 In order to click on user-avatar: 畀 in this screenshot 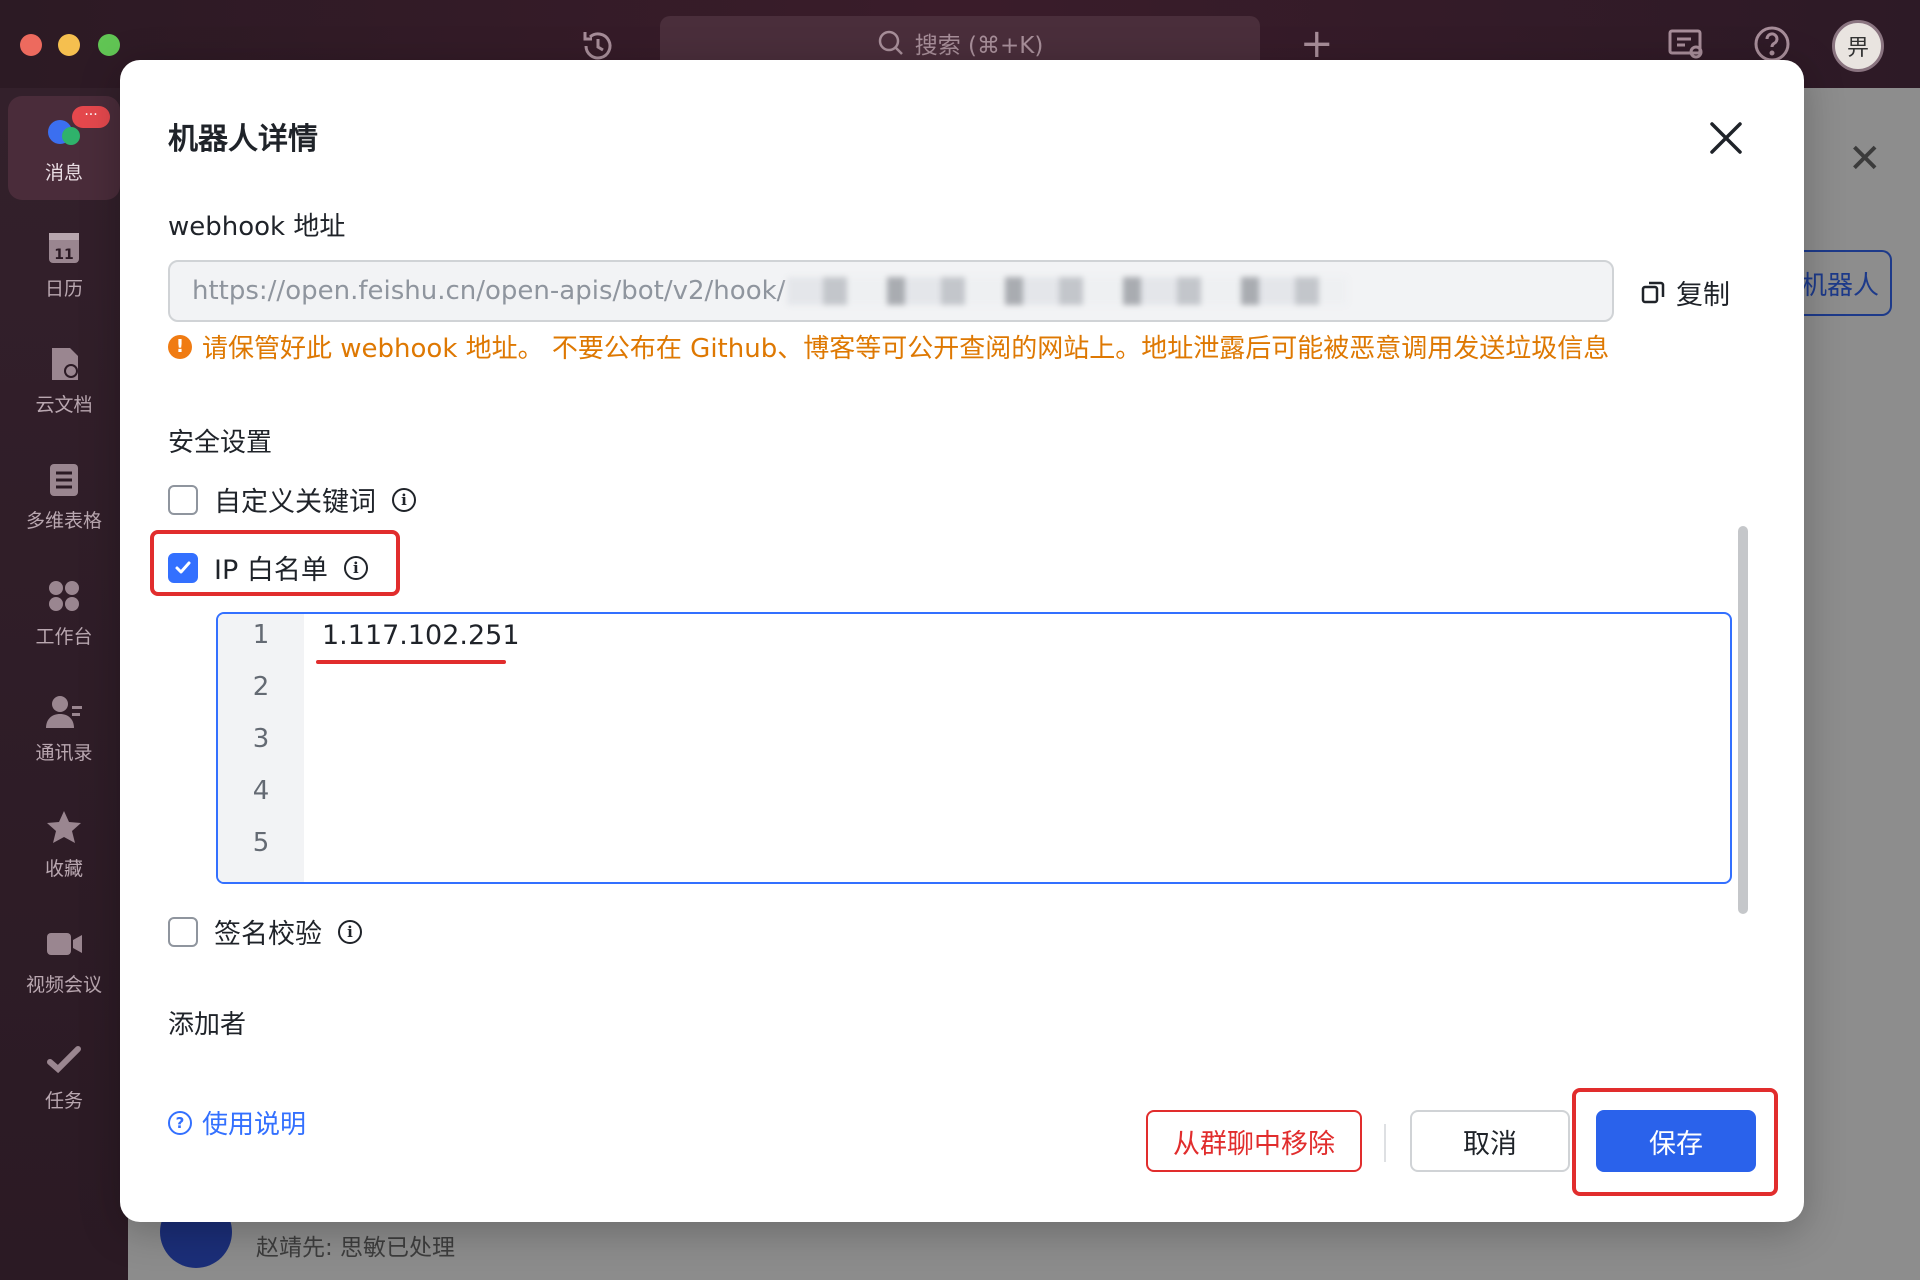, I will do `click(1858, 46)`.